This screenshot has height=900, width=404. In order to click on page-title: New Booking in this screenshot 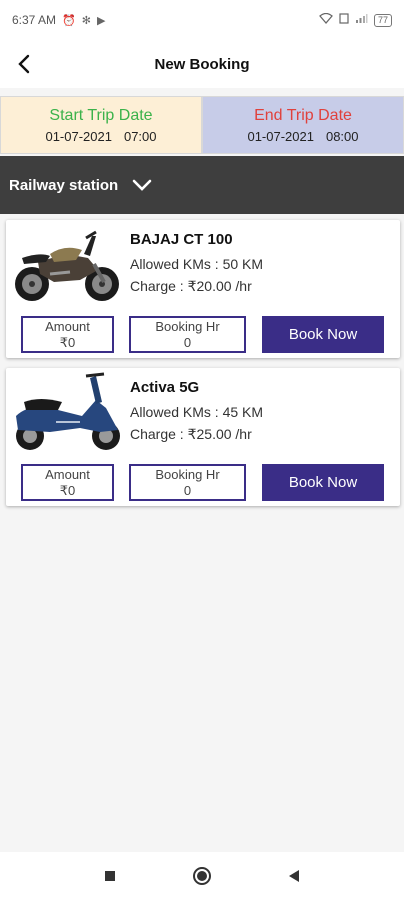, I will do `click(202, 64)`.